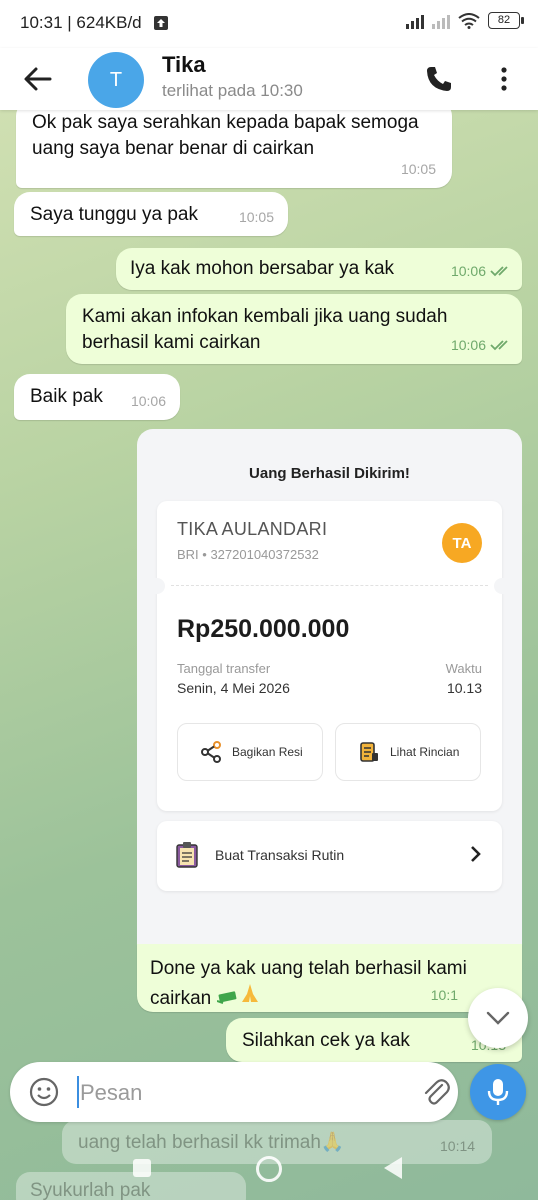 This screenshot has width=538, height=1200. Describe the element at coordinates (267, 752) in the screenshot. I see `share-receipt-label: Bagikan Resi` at that location.